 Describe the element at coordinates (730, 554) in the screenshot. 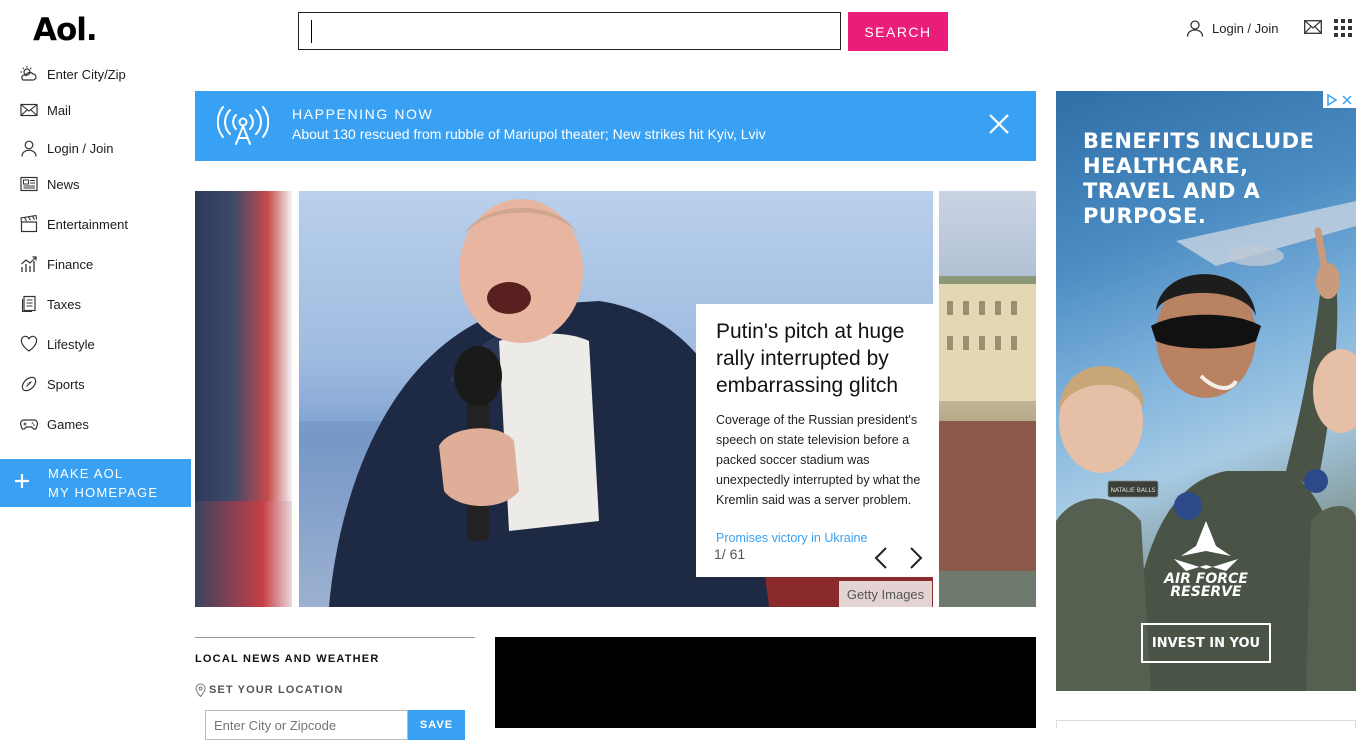

I see `slide-counter: 1/ 61` at that location.